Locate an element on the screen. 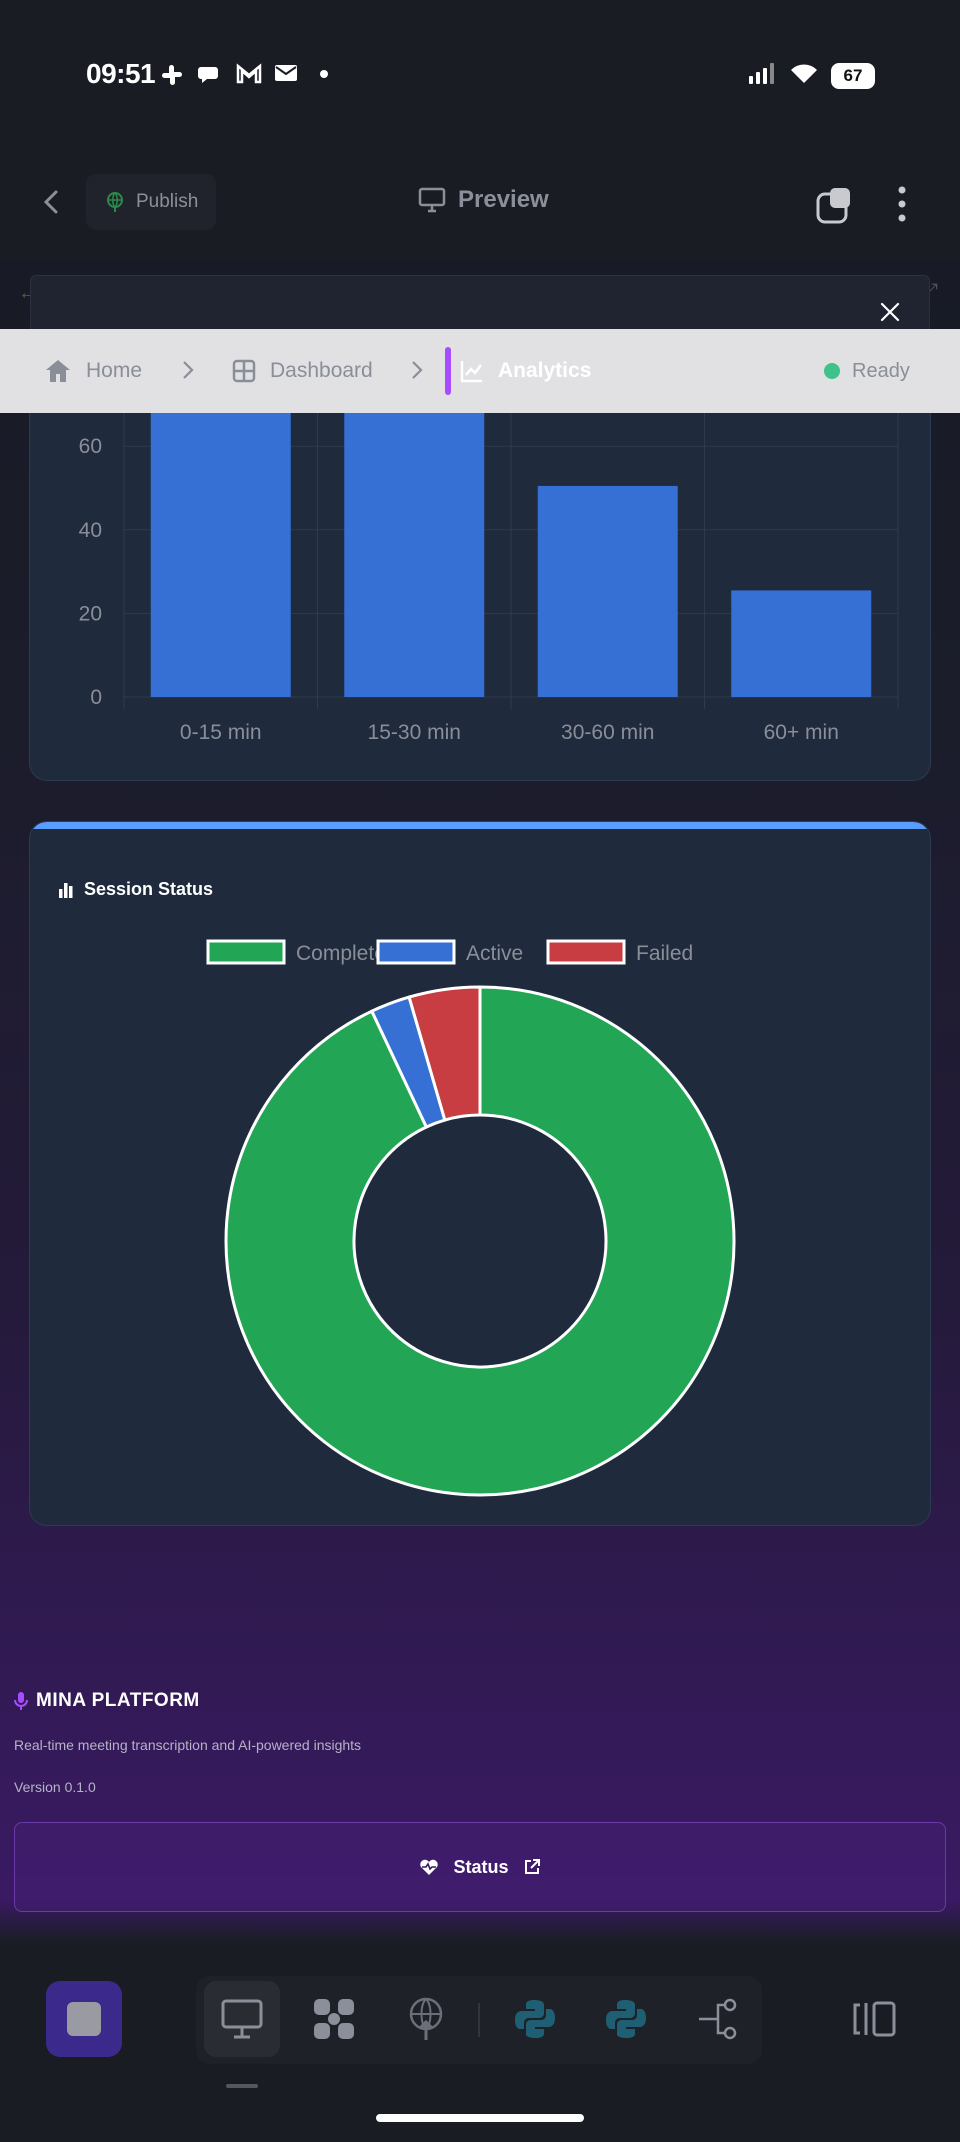 This screenshot has height=2142, width=960. back-icon is located at coordinates (52, 202).